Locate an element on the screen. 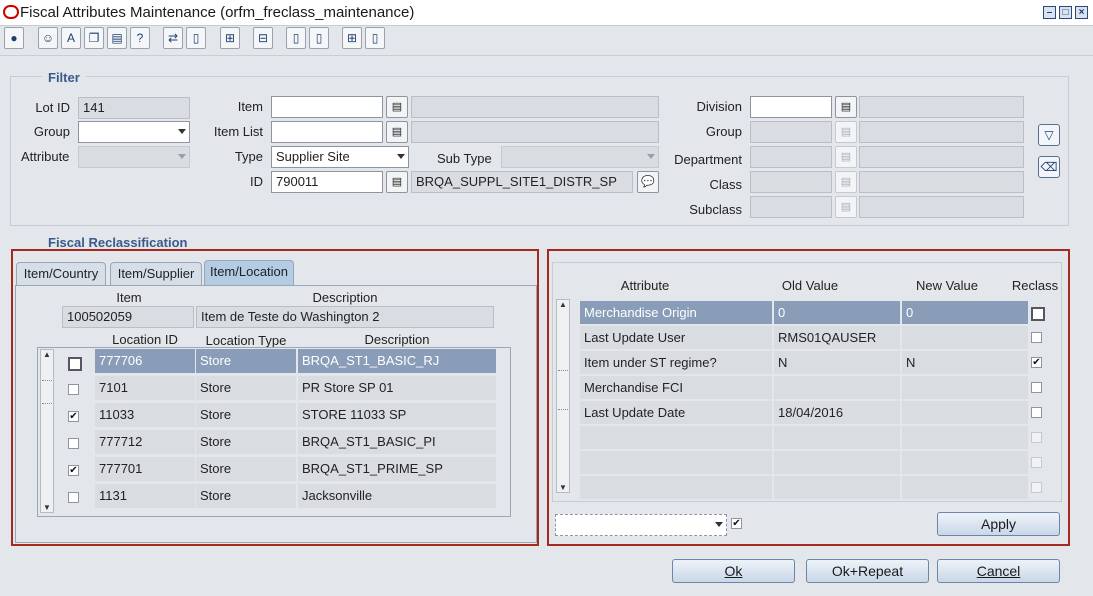 Image resolution: width=1093 pixels, height=596 pixels. attributes-scrollbar: ▲ ▼ is located at coordinates (563, 396).